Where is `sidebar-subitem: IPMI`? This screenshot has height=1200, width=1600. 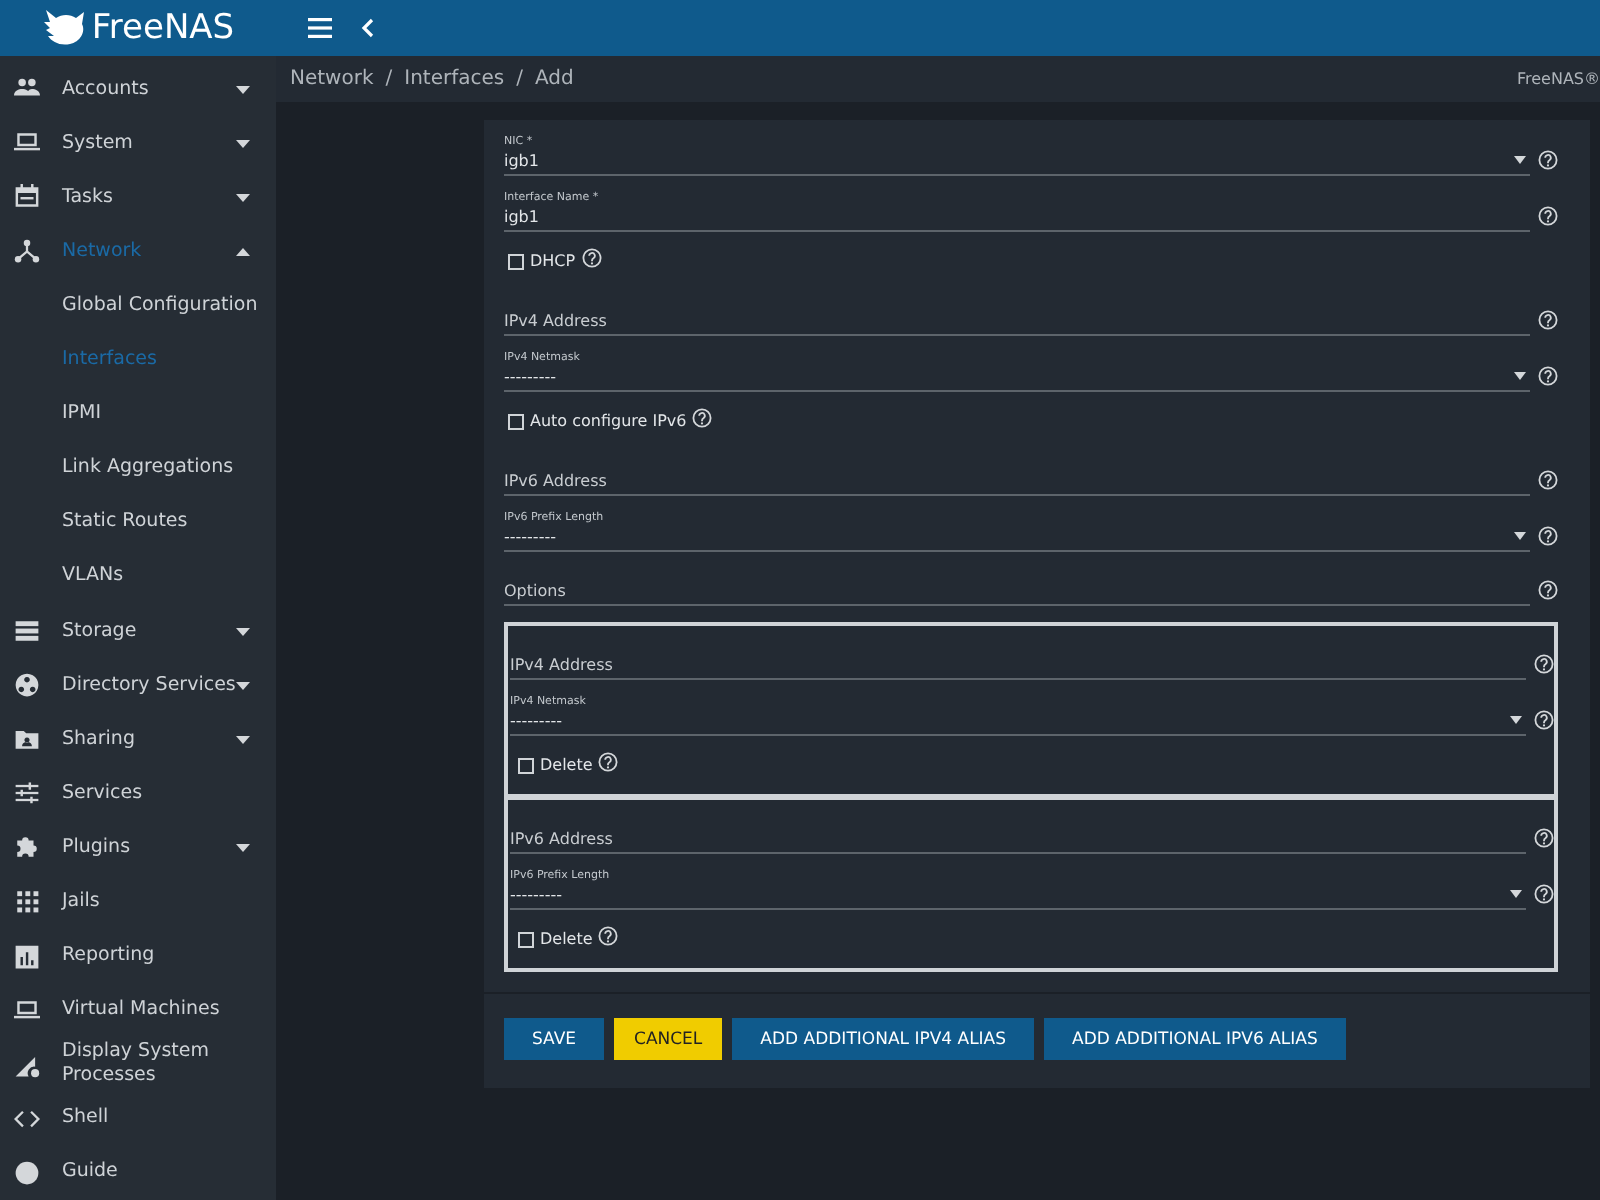 sidebar-subitem: IPMI is located at coordinates (138, 414).